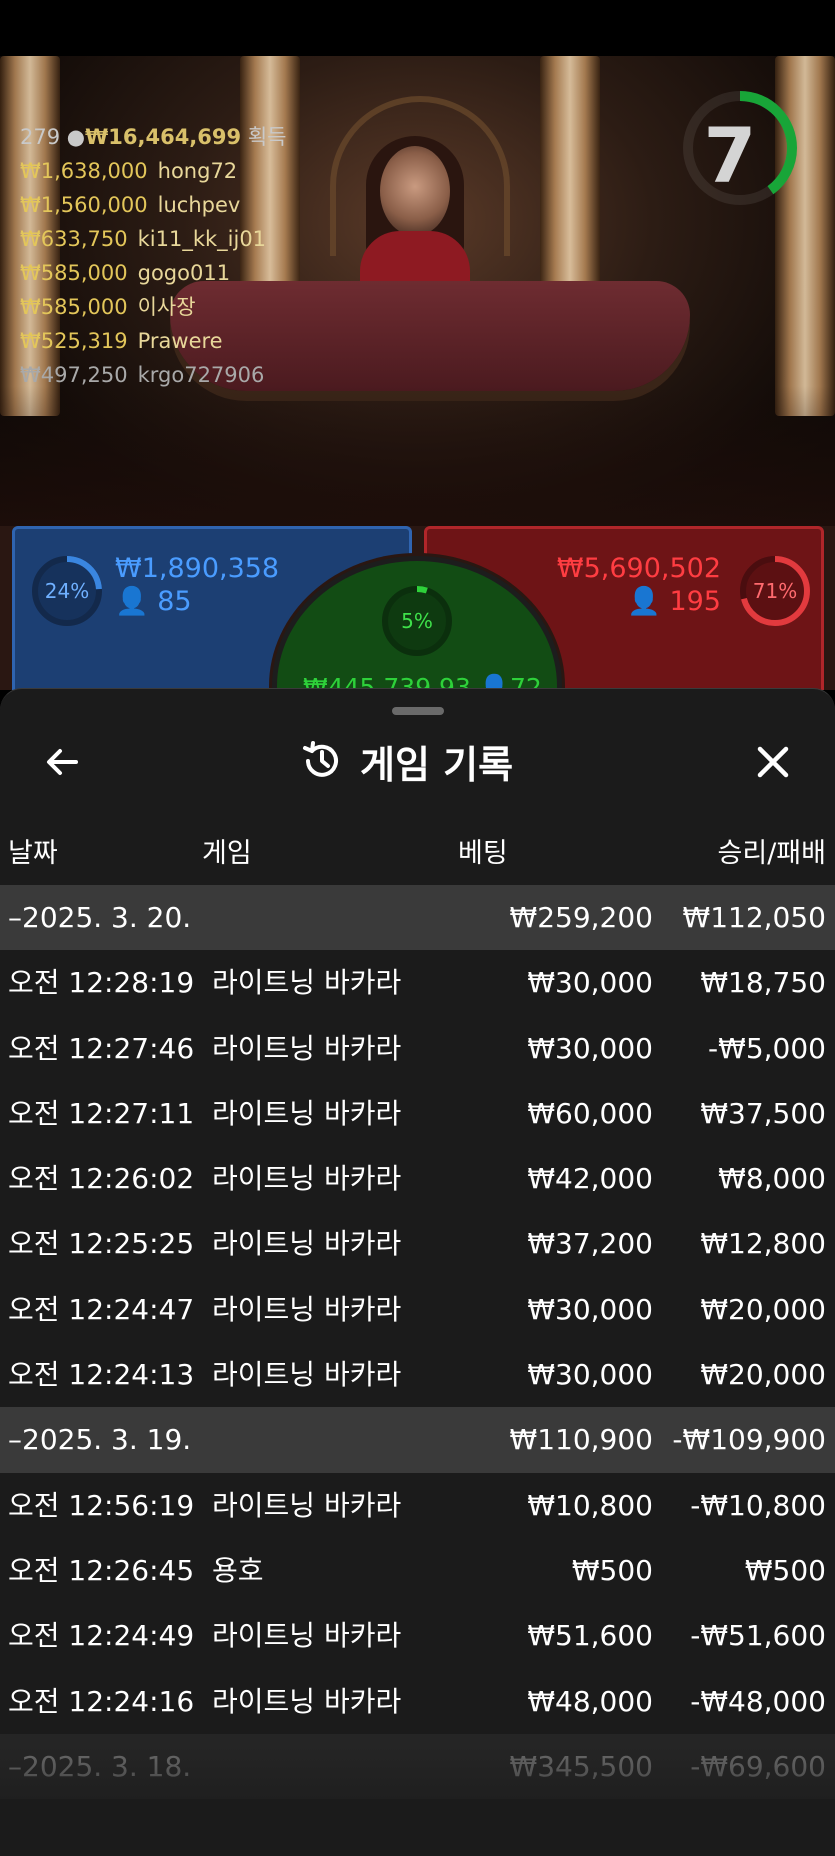 The height and width of the screenshot is (1856, 835). Describe the element at coordinates (772, 1179) in the screenshot. I see `row-win-loss: ₩8,000` at that location.